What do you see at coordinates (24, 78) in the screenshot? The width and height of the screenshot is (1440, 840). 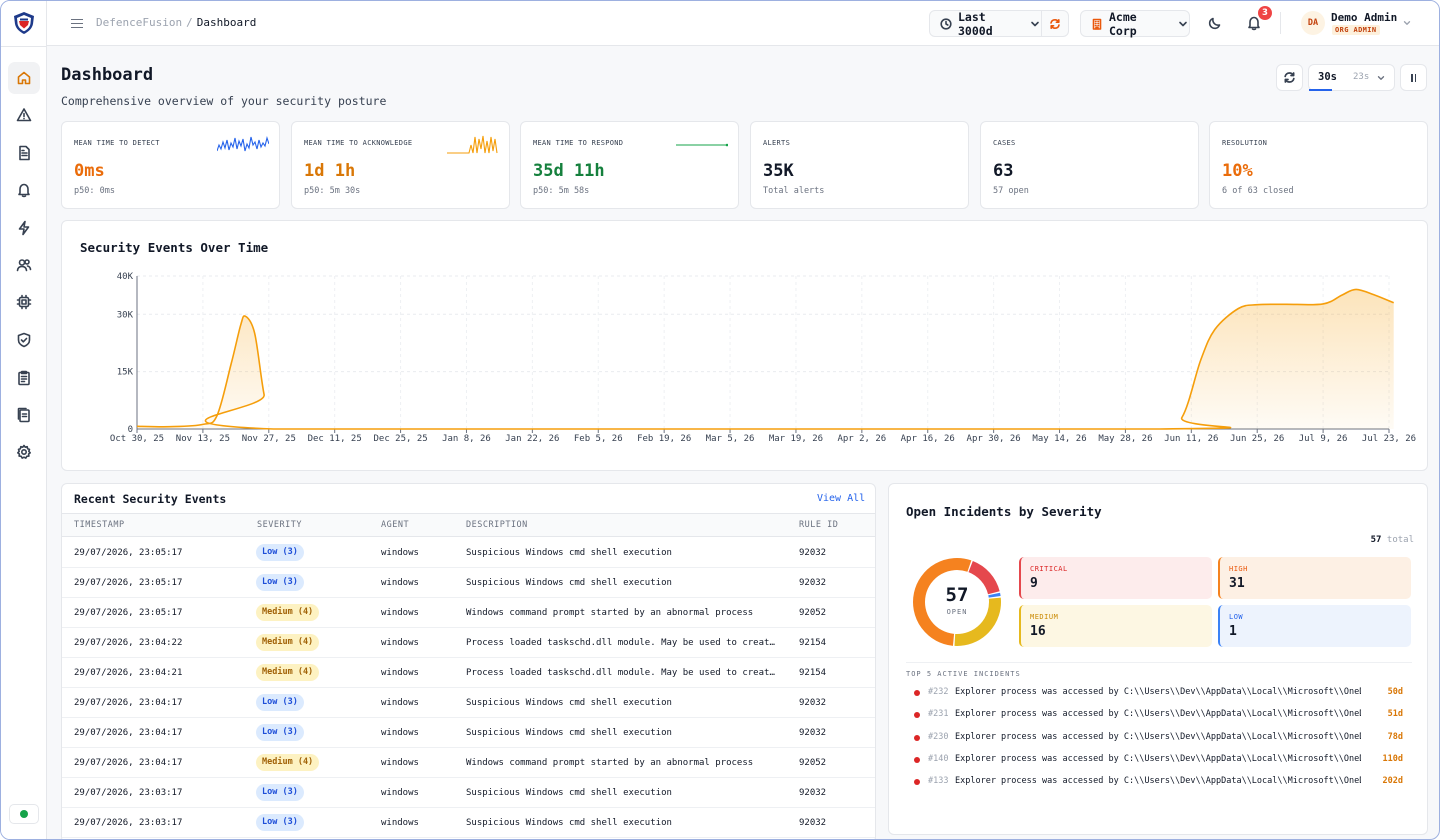 I see `sidebar-item-home` at bounding box center [24, 78].